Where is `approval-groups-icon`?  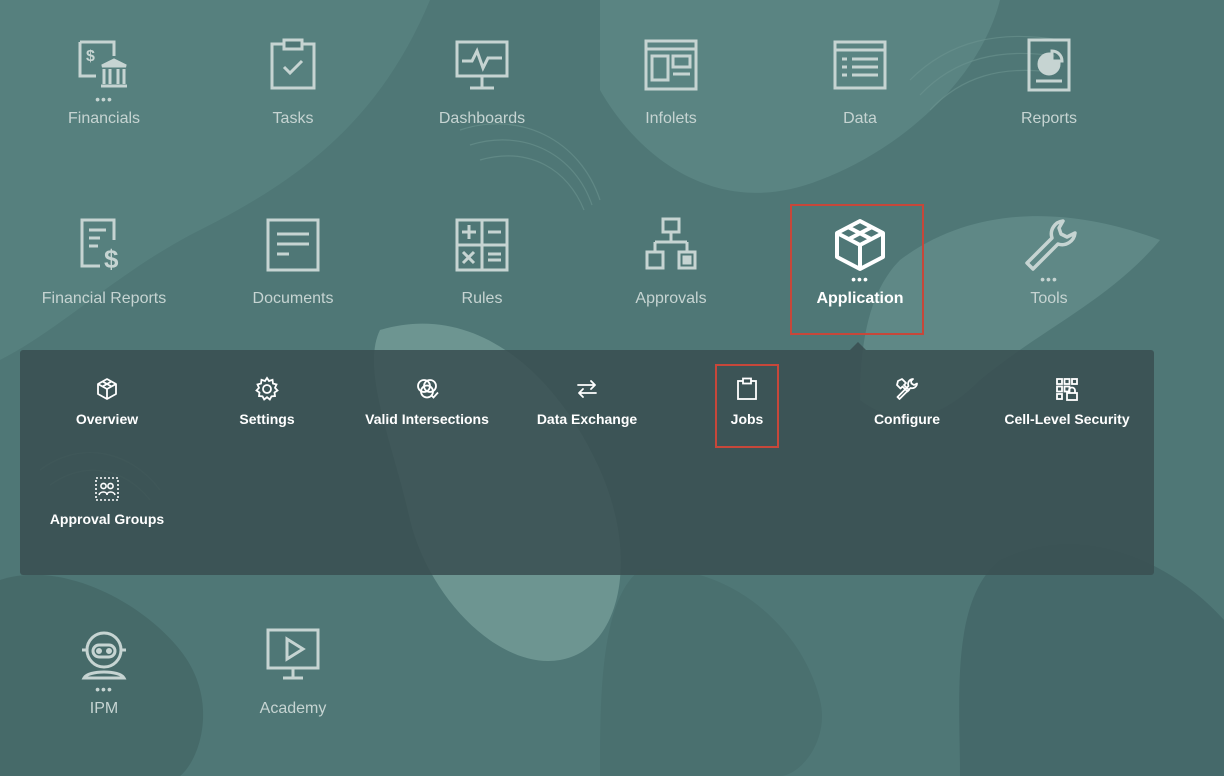
approval-groups-icon is located at coordinates (107, 489).